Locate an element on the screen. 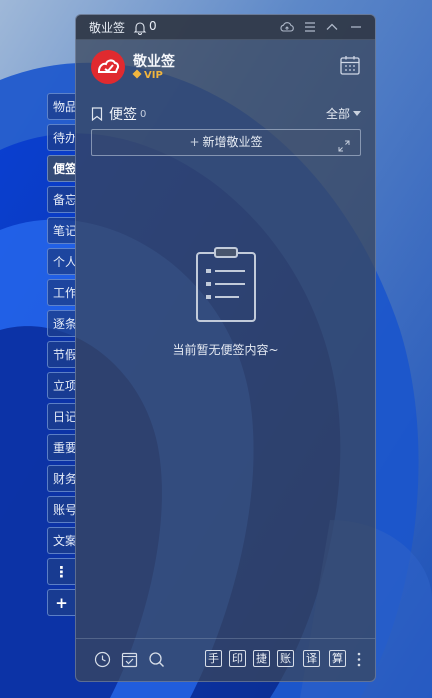 This screenshot has height=698, width=432. side-tab-beiwang: 备忘 is located at coordinates (61, 199).